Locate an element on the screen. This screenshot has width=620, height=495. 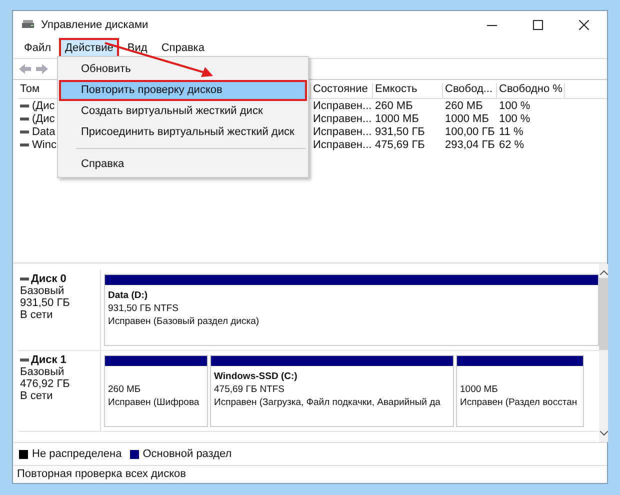
partition-status: Исправен (Шифрова is located at coordinates (154, 402).